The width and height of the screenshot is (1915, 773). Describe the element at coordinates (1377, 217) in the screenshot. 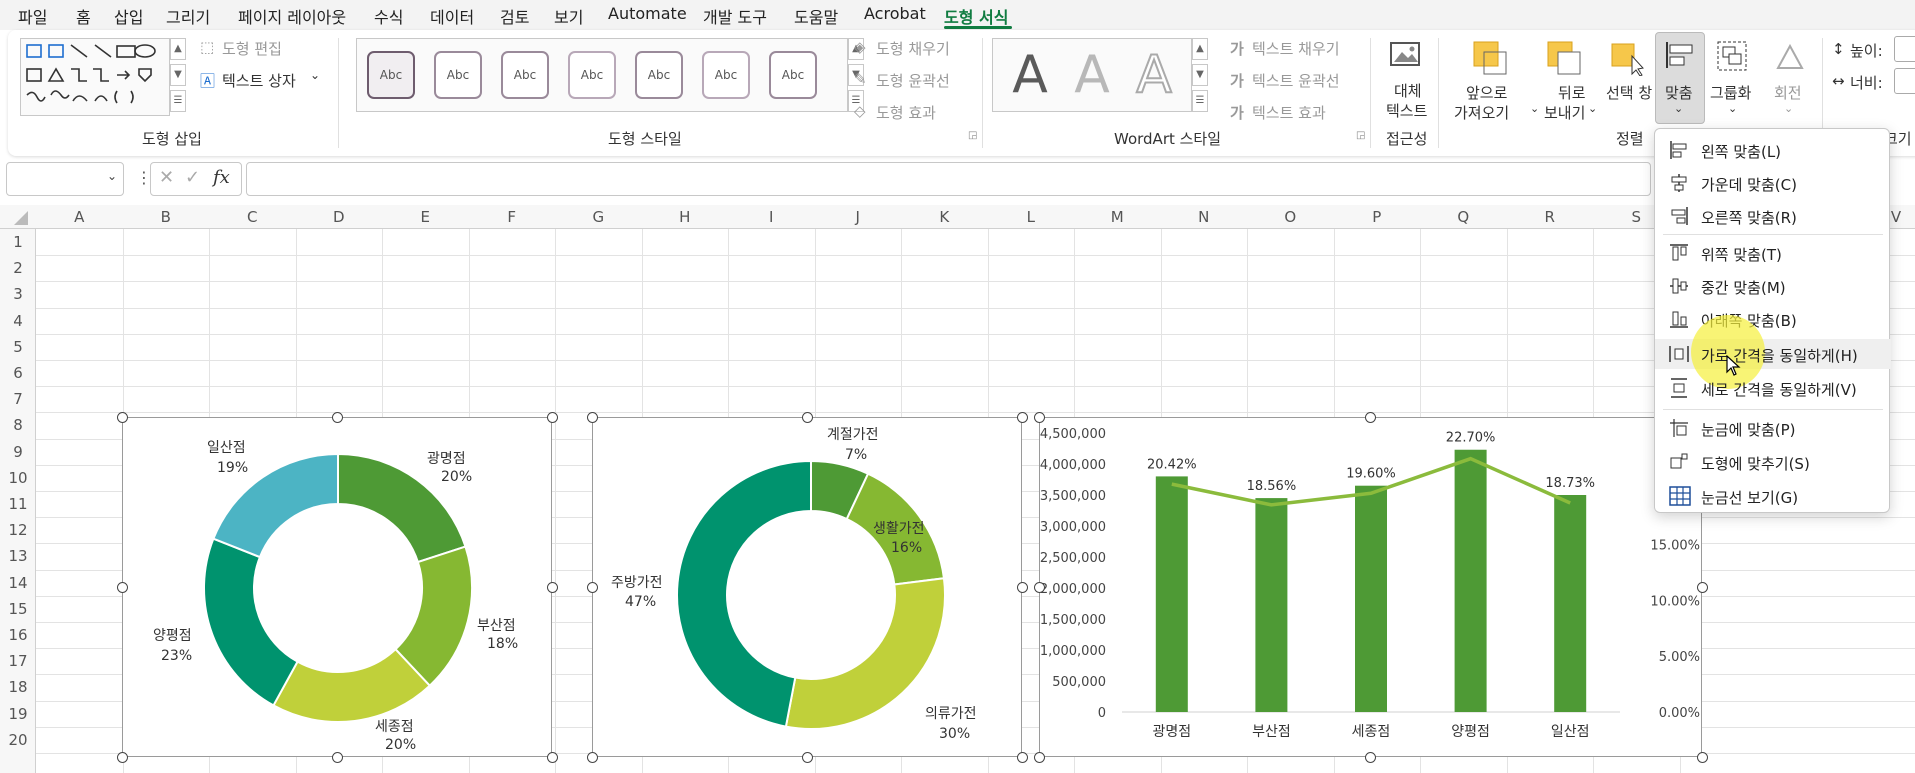

I see `column-header: P` at that location.